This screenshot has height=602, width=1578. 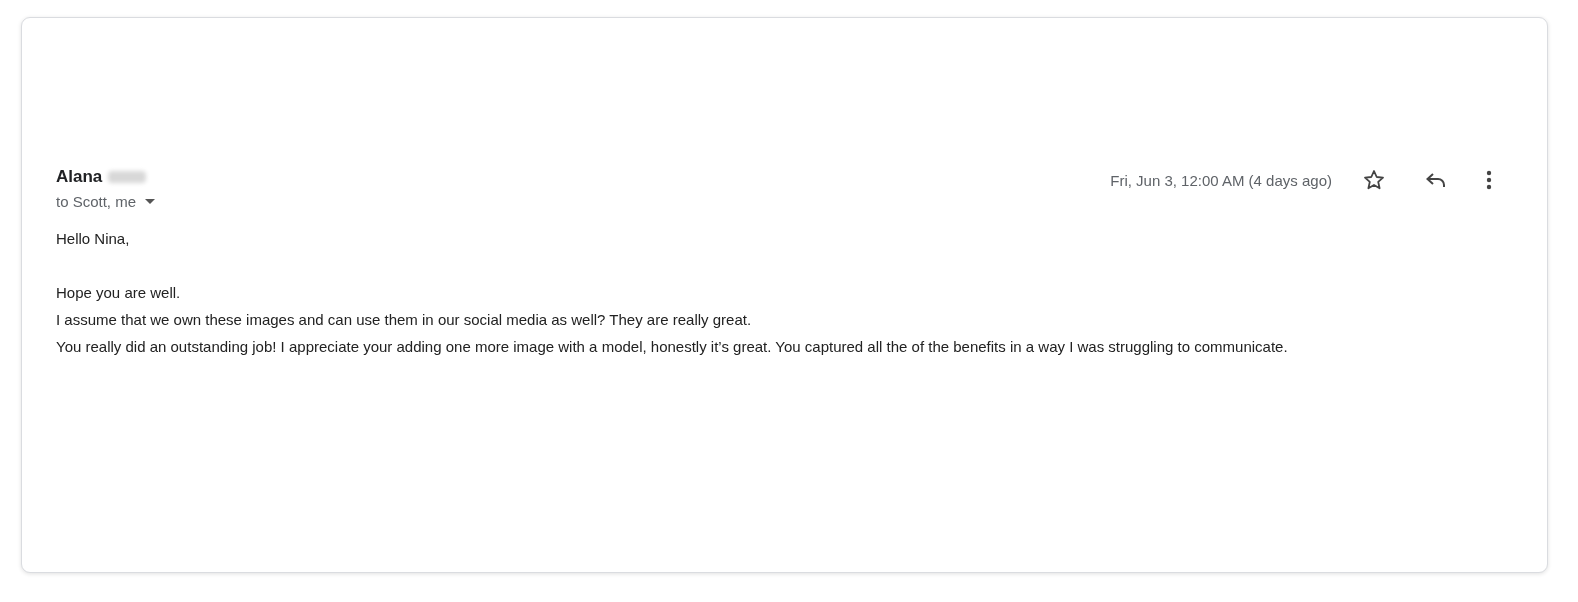 What do you see at coordinates (1489, 180) in the screenshot?
I see `more-options-icon` at bounding box center [1489, 180].